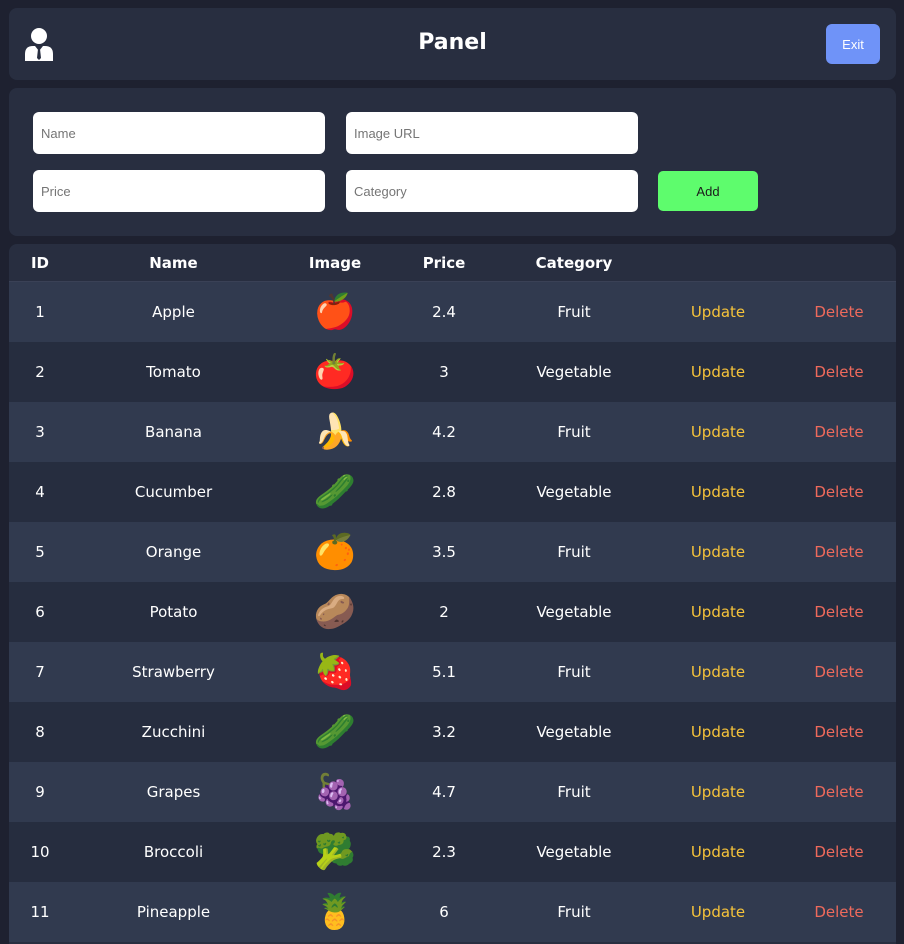  What do you see at coordinates (40, 552) in the screenshot?
I see `cell-id: 5` at bounding box center [40, 552].